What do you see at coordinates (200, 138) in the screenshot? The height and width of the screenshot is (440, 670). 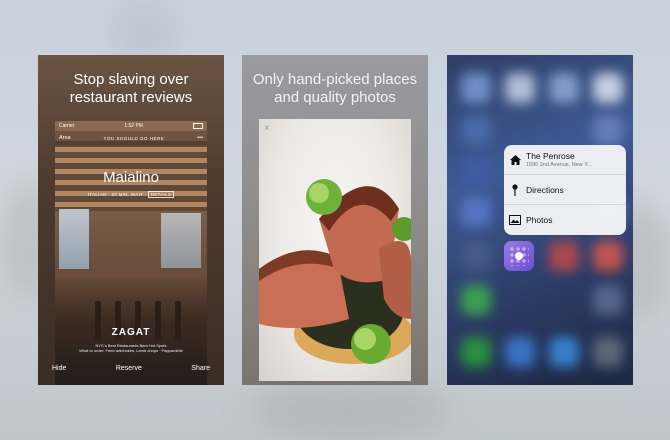 I see `more-button: •••` at bounding box center [200, 138].